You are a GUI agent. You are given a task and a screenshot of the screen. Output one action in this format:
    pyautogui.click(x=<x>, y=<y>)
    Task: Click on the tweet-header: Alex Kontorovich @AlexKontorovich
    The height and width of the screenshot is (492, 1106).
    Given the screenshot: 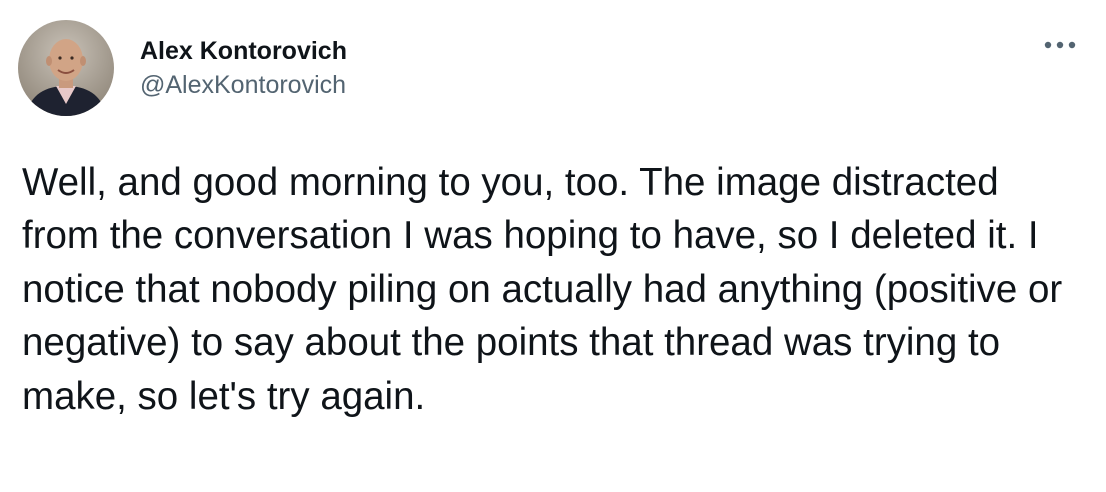 What is the action you would take?
    pyautogui.click(x=182, y=68)
    